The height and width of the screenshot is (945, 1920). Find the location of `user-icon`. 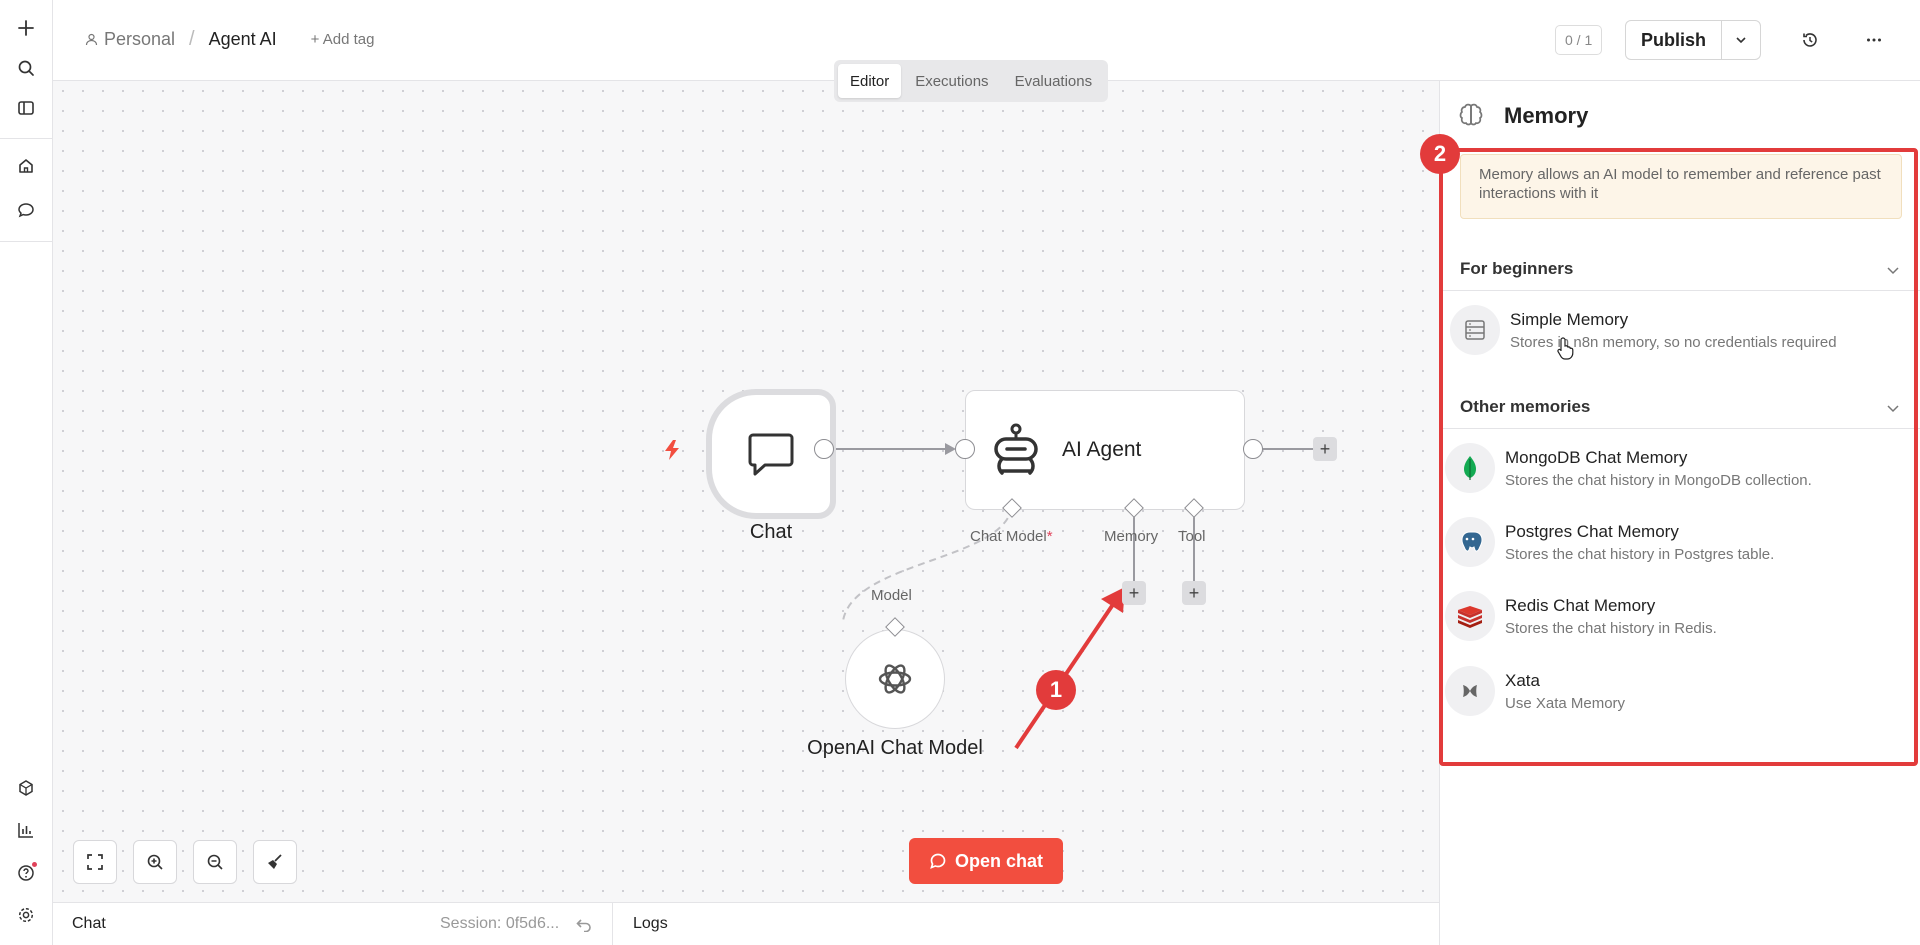

user-icon is located at coordinates (91, 39).